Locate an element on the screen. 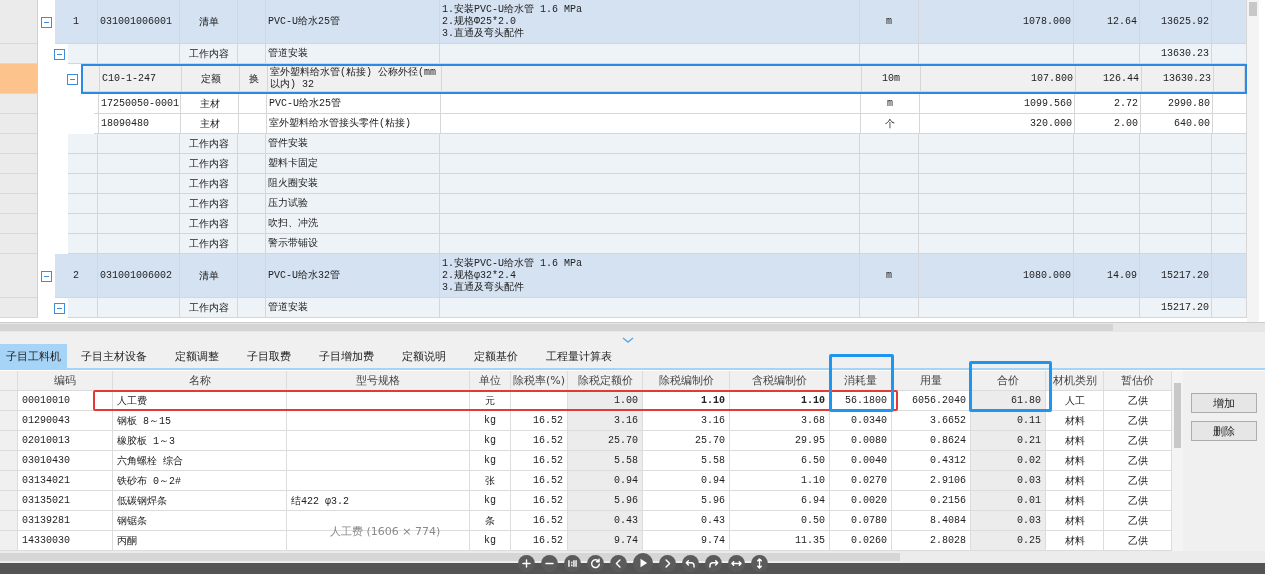 The height and width of the screenshot is (574, 1265). table-row: 17250050-0001 主材 PVC-U给水25管 m 1099.560 2.72 2990.80 is located at coordinates (670, 104).